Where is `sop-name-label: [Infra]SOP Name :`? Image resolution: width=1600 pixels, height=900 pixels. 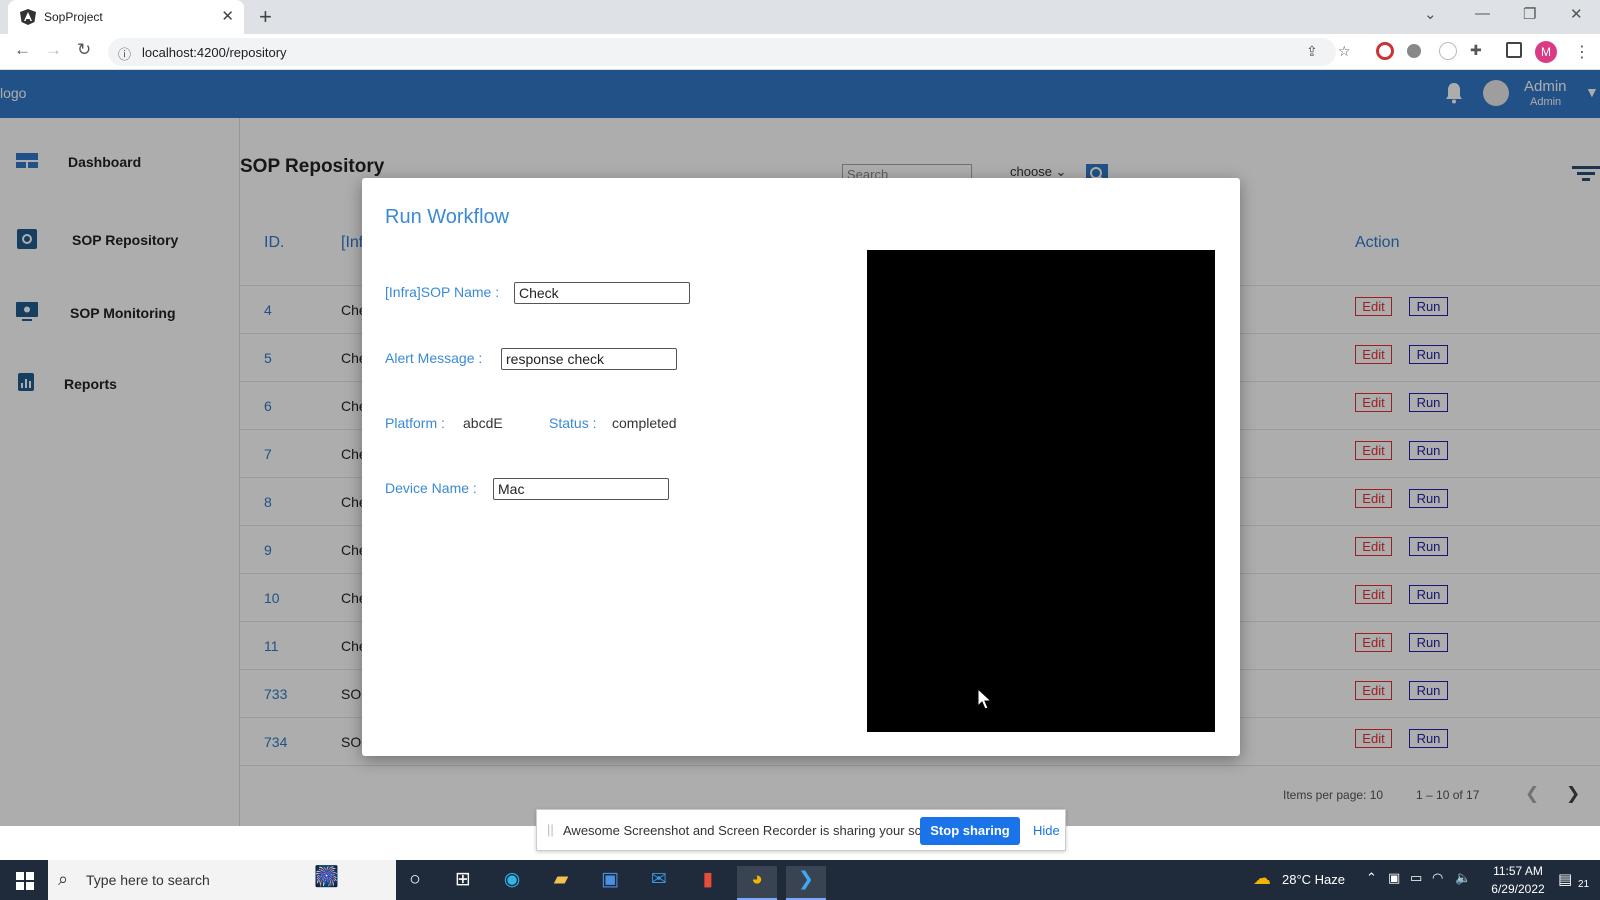 sop-name-label: [Infra]SOP Name : is located at coordinates (442, 292).